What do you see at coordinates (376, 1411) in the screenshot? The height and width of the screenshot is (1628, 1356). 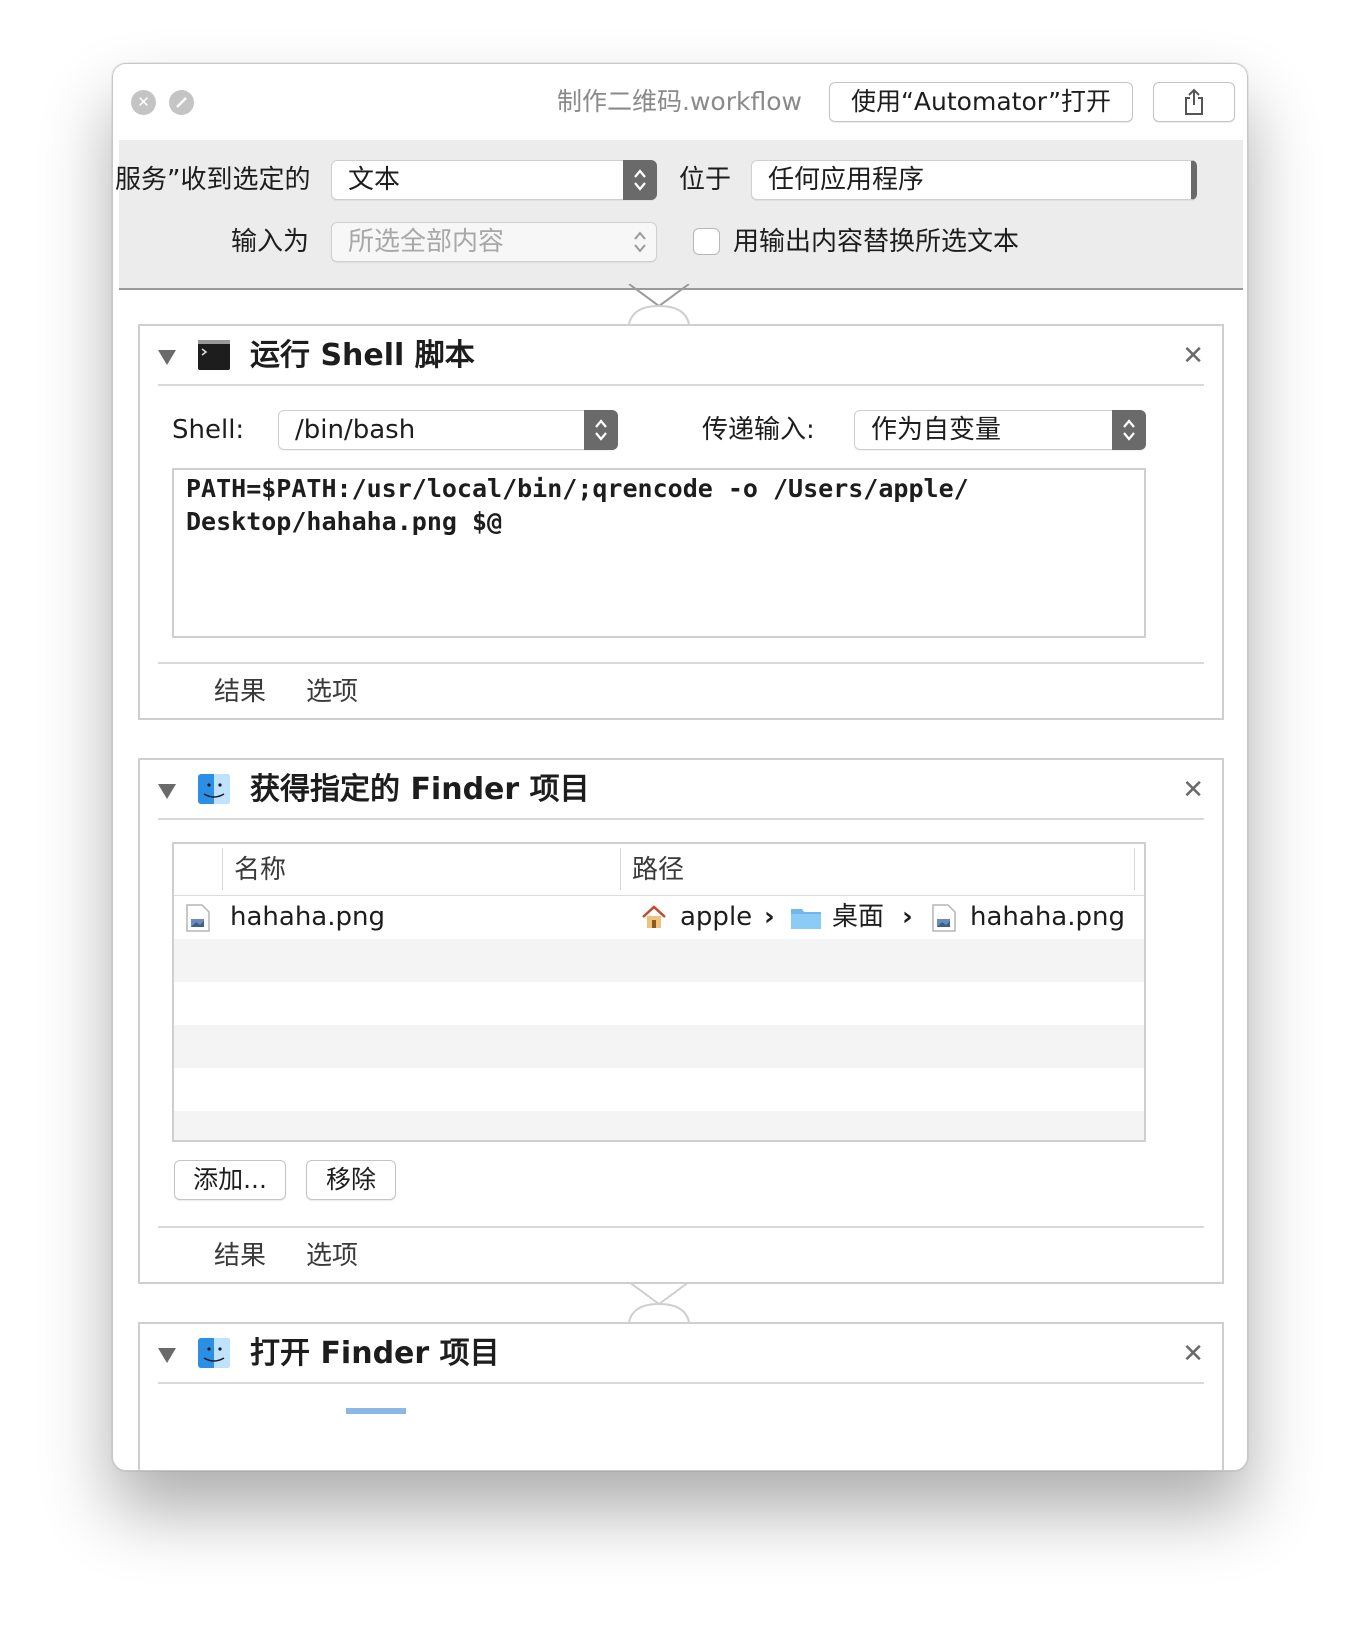 I see `popup-fragment` at bounding box center [376, 1411].